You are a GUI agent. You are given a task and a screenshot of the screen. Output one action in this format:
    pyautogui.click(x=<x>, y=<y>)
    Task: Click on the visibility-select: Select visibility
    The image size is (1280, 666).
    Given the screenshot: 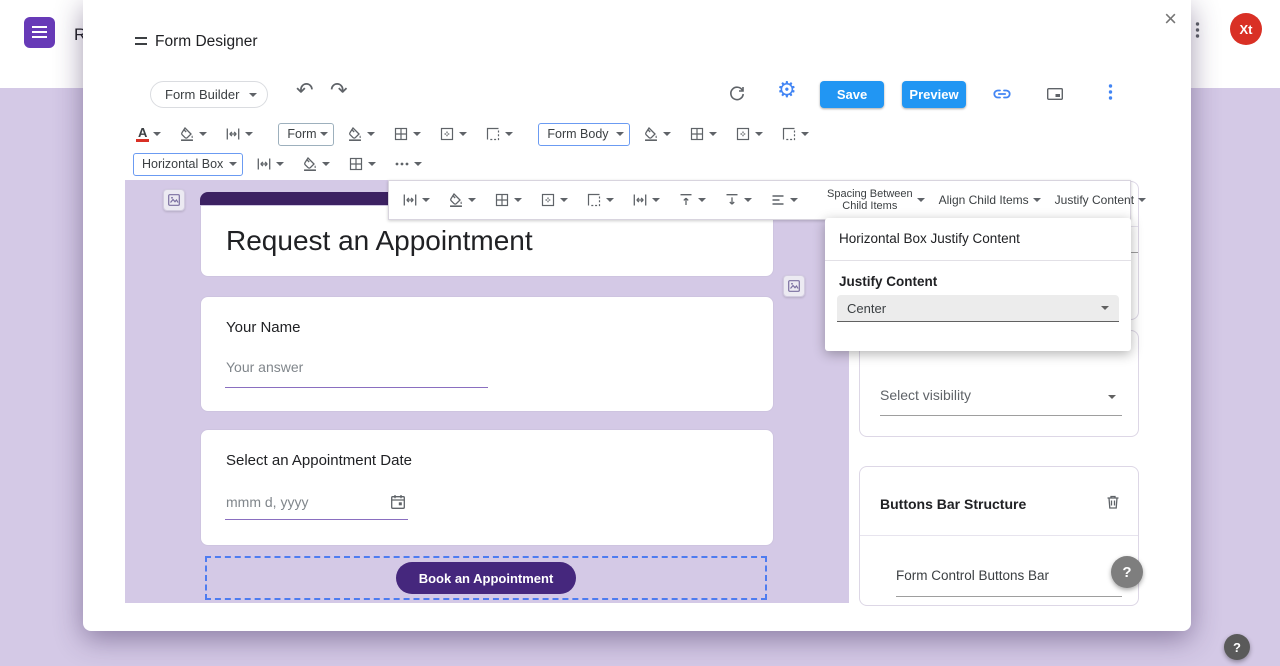 What is the action you would take?
    pyautogui.click(x=925, y=395)
    